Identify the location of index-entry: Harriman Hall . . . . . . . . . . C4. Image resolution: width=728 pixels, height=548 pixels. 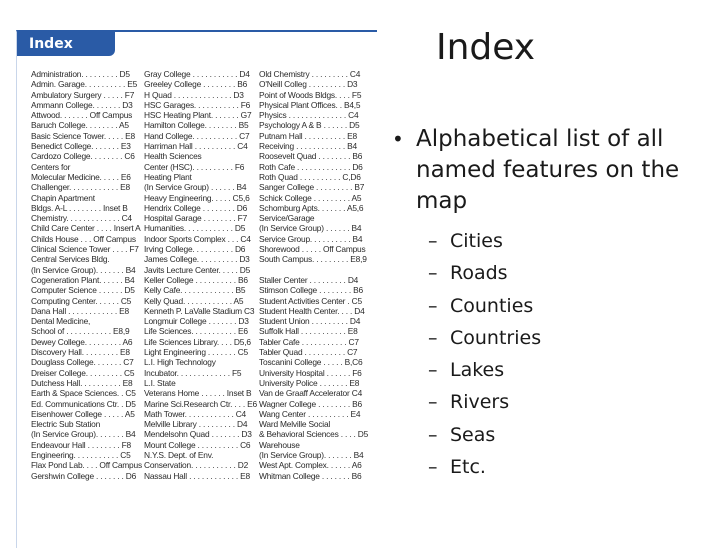
(196, 146).